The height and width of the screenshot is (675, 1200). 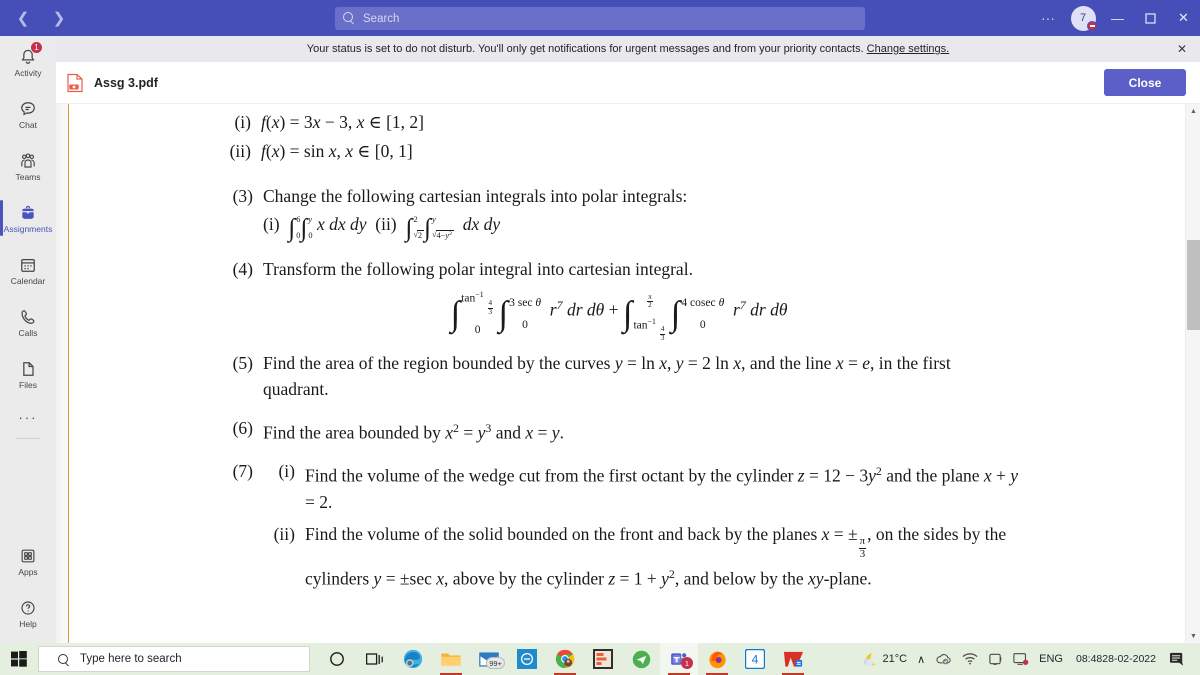 What do you see at coordinates (1117, 18) in the screenshot?
I see `minimize-button: —` at bounding box center [1117, 18].